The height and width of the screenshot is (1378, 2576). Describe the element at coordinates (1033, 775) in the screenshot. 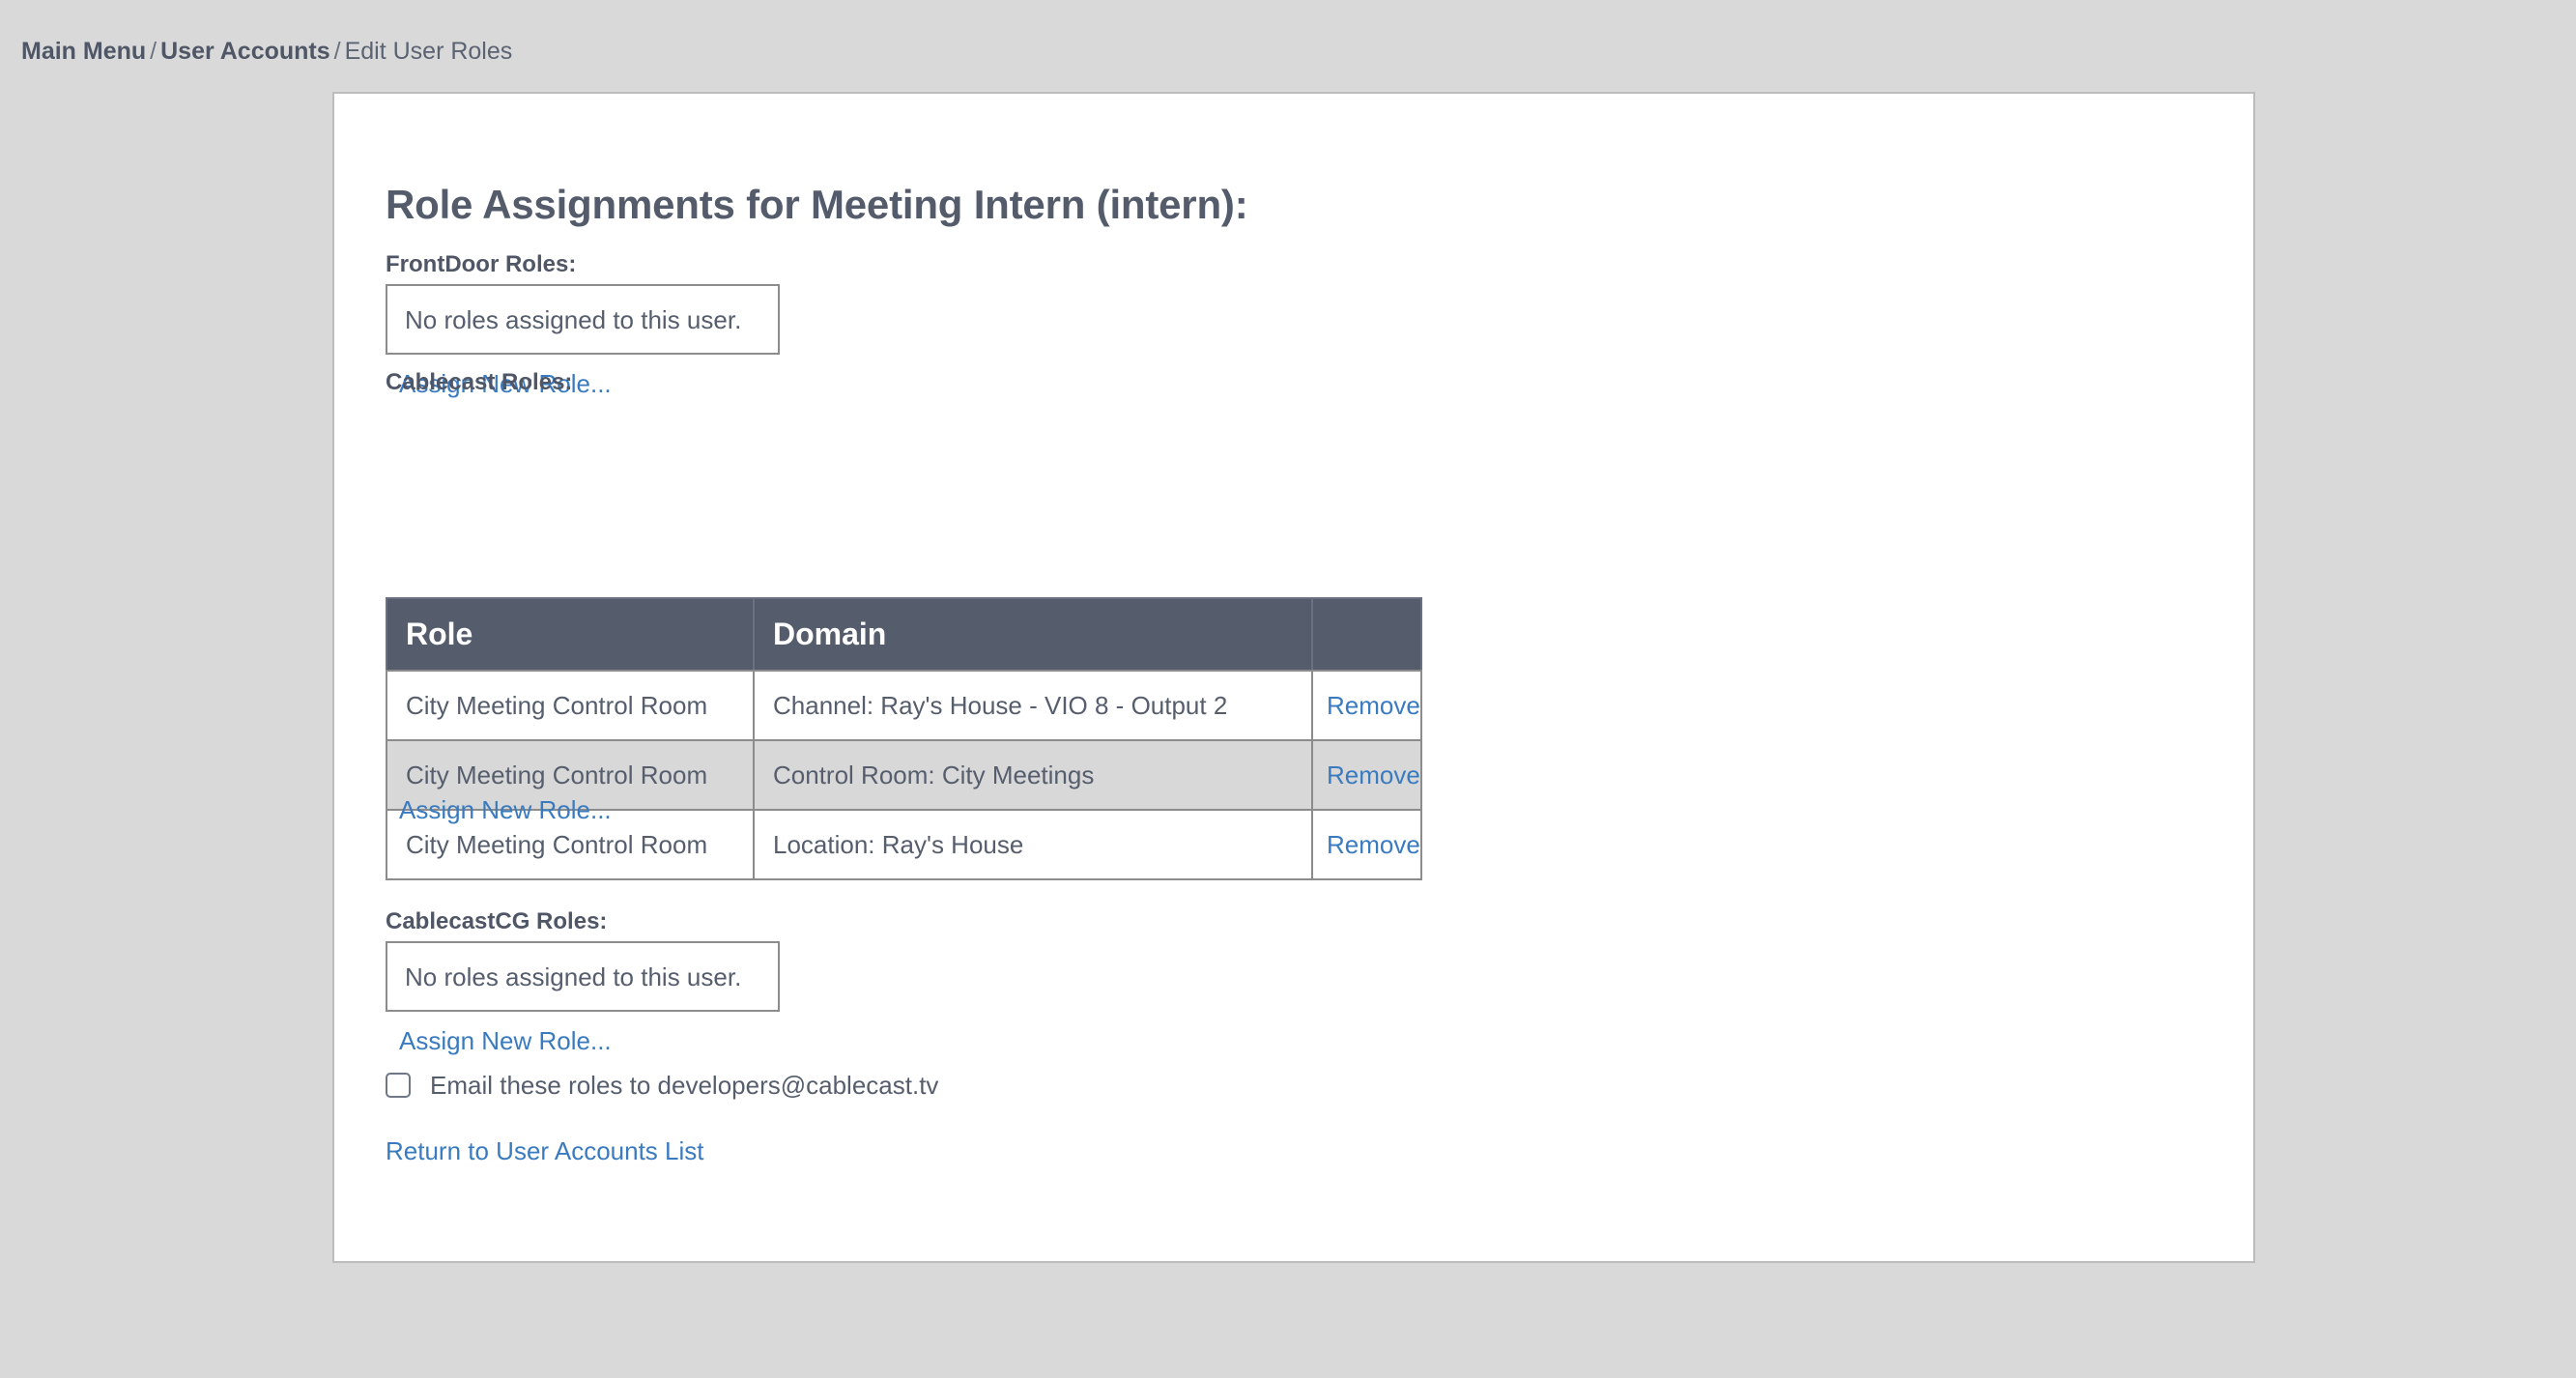

I see `cell-domain: Control Room: City Meetings` at that location.